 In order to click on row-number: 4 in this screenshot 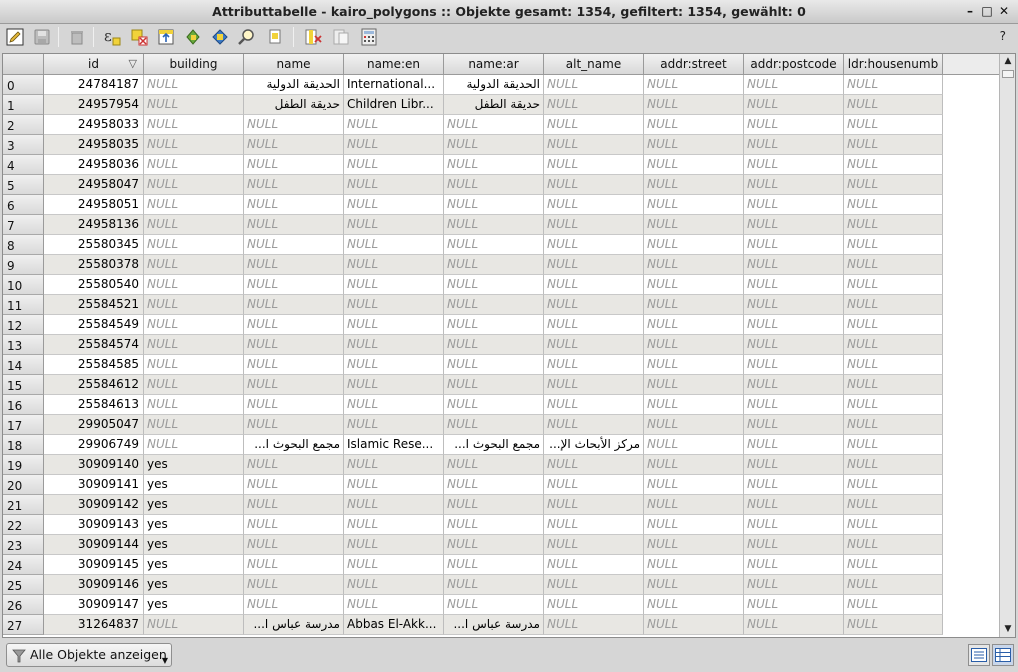, I will do `click(23, 165)`.